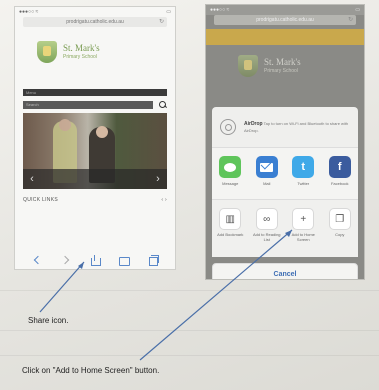 This screenshot has width=379, height=390. I want to click on search-icon, so click(163, 105).